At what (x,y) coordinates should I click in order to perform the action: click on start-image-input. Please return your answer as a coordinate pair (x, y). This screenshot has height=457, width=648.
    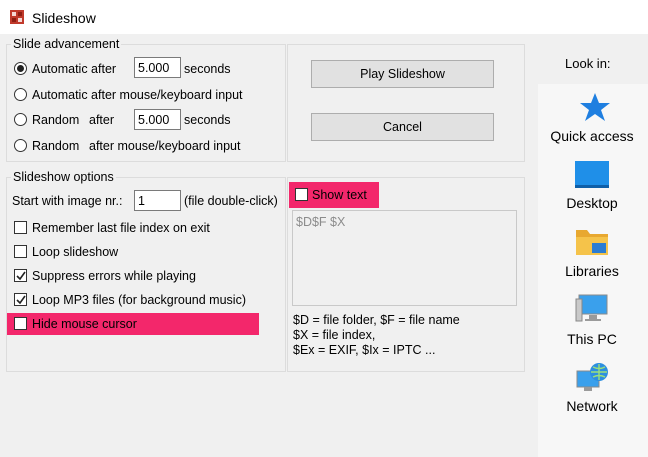
    Looking at the image, I should click on (157, 200).